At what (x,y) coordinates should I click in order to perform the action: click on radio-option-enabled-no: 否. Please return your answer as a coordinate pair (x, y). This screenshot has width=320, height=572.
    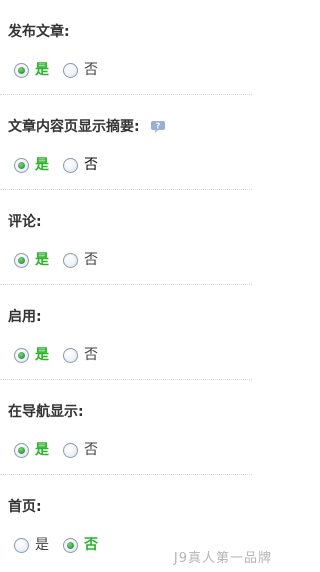
    Looking at the image, I should click on (80, 355).